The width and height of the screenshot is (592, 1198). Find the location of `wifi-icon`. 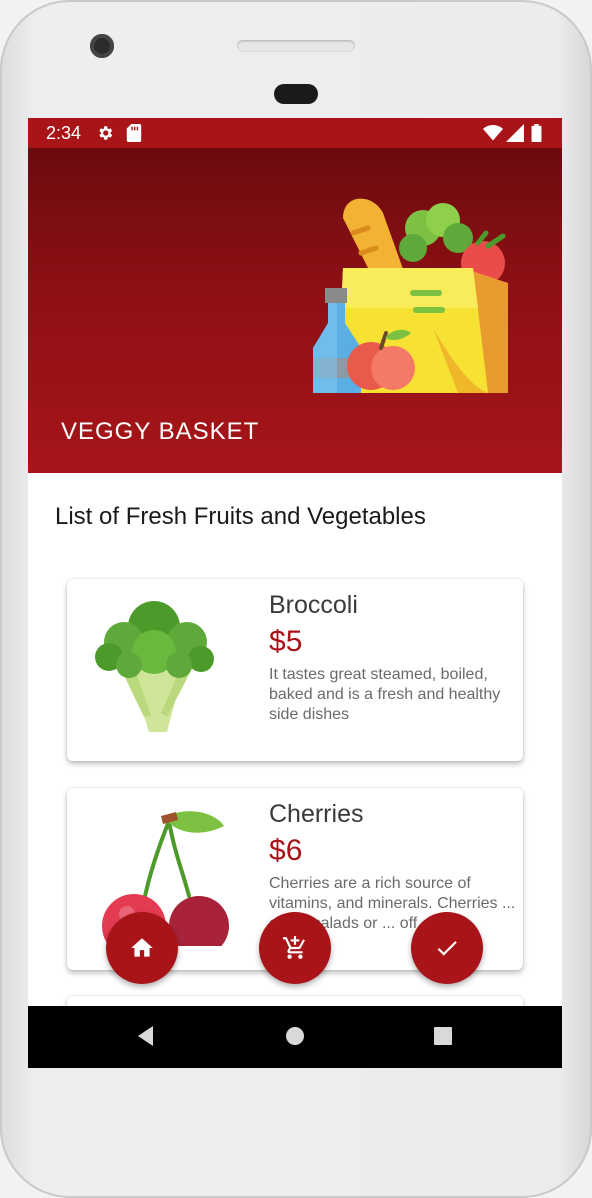

wifi-icon is located at coordinates (493, 133).